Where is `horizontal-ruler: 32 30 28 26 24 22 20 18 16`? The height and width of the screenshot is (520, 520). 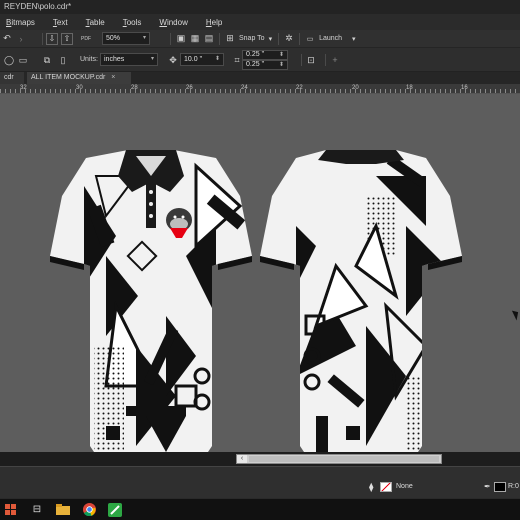
horizontal-ruler: 32 30 28 26 24 22 20 18 16 is located at coordinates (260, 89).